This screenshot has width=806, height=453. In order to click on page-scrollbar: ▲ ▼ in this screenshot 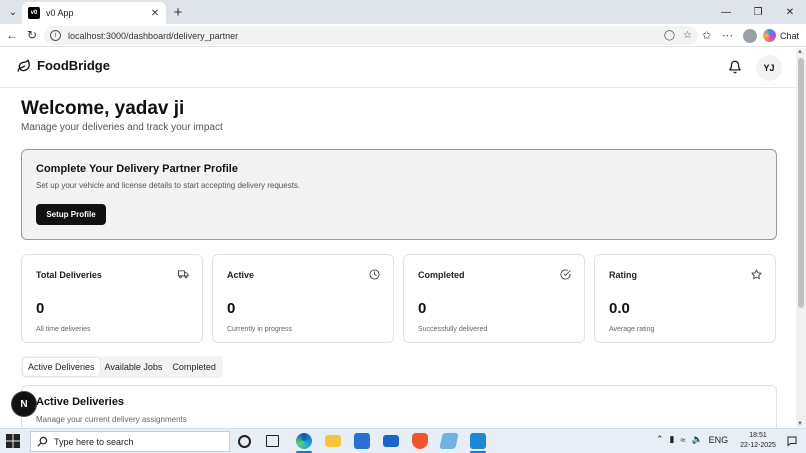, I will do `click(801, 238)`.